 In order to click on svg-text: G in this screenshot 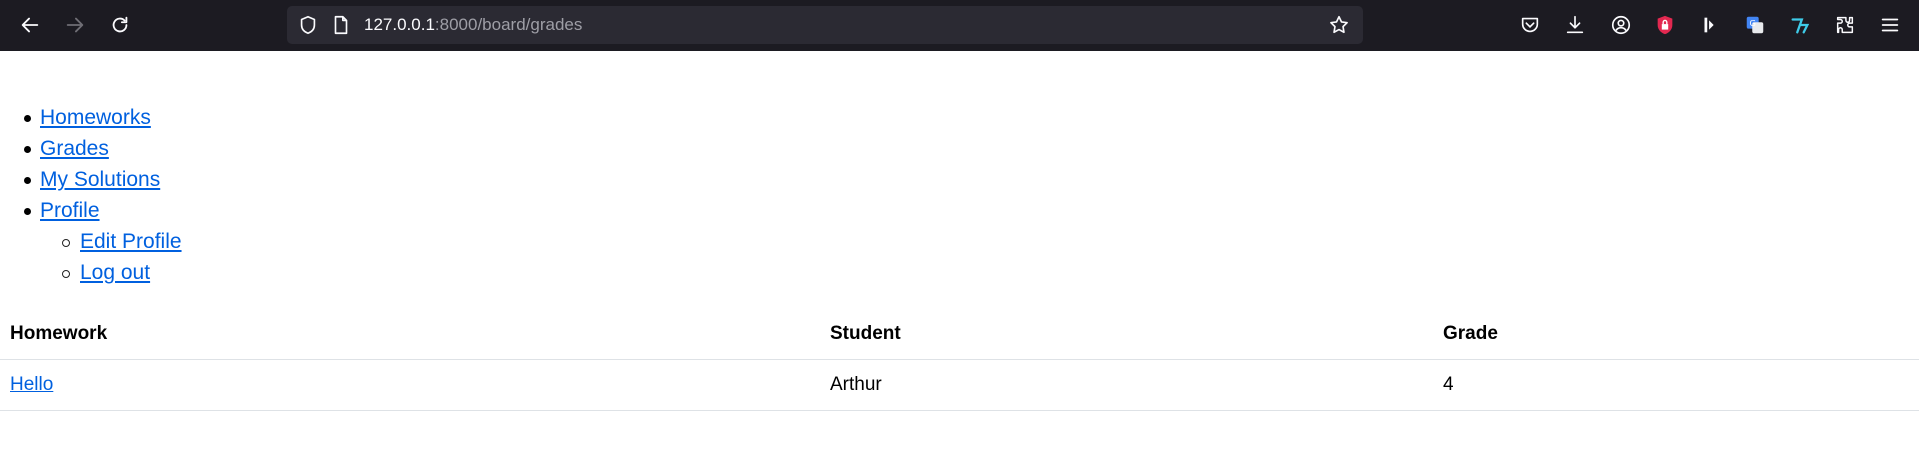, I will do `click(1753, 23)`.